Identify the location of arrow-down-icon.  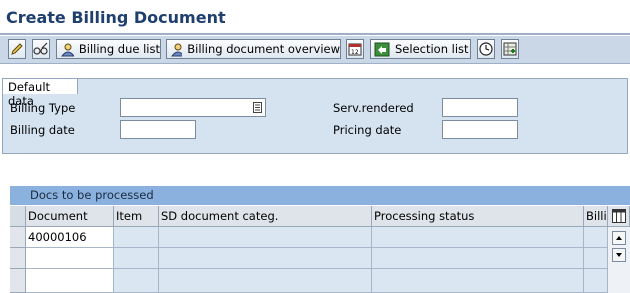
(619, 255).